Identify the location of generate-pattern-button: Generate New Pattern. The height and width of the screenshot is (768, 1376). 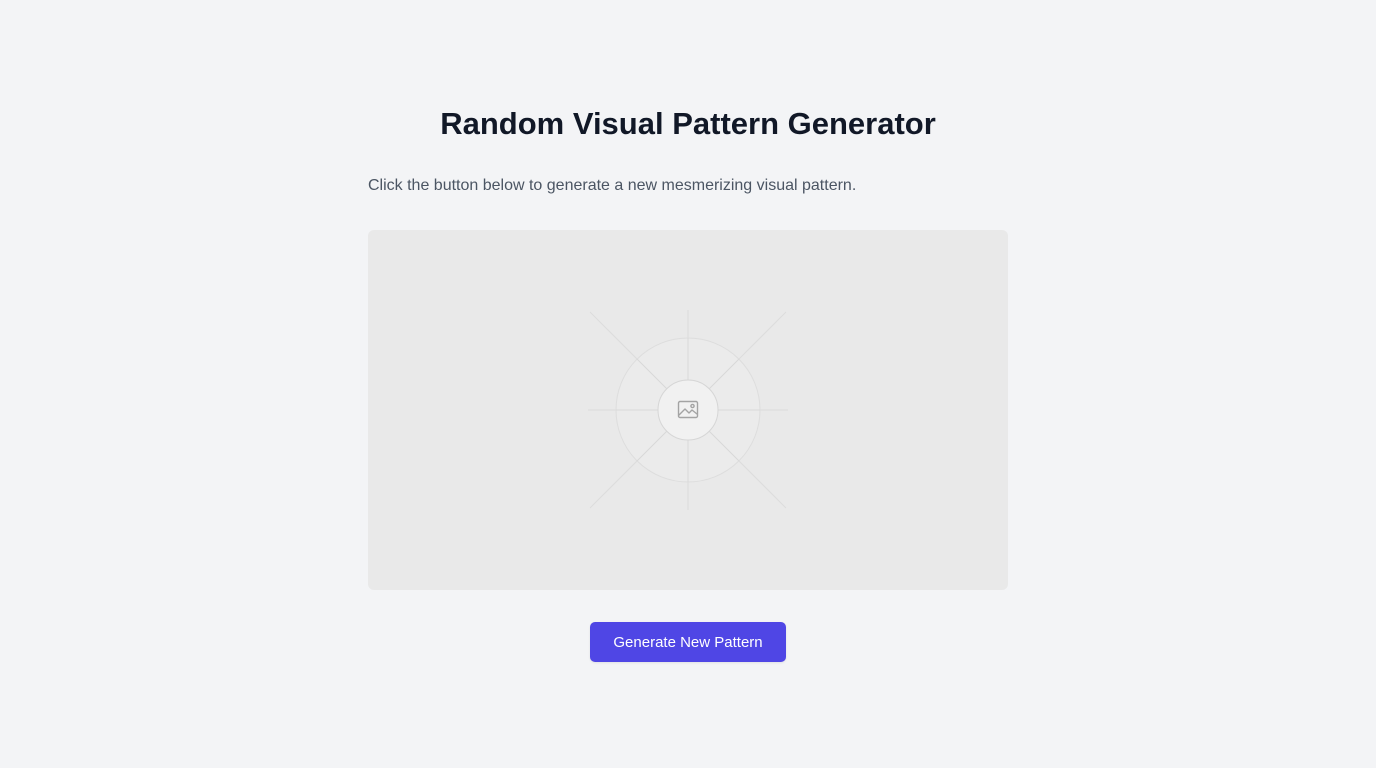
(688, 642).